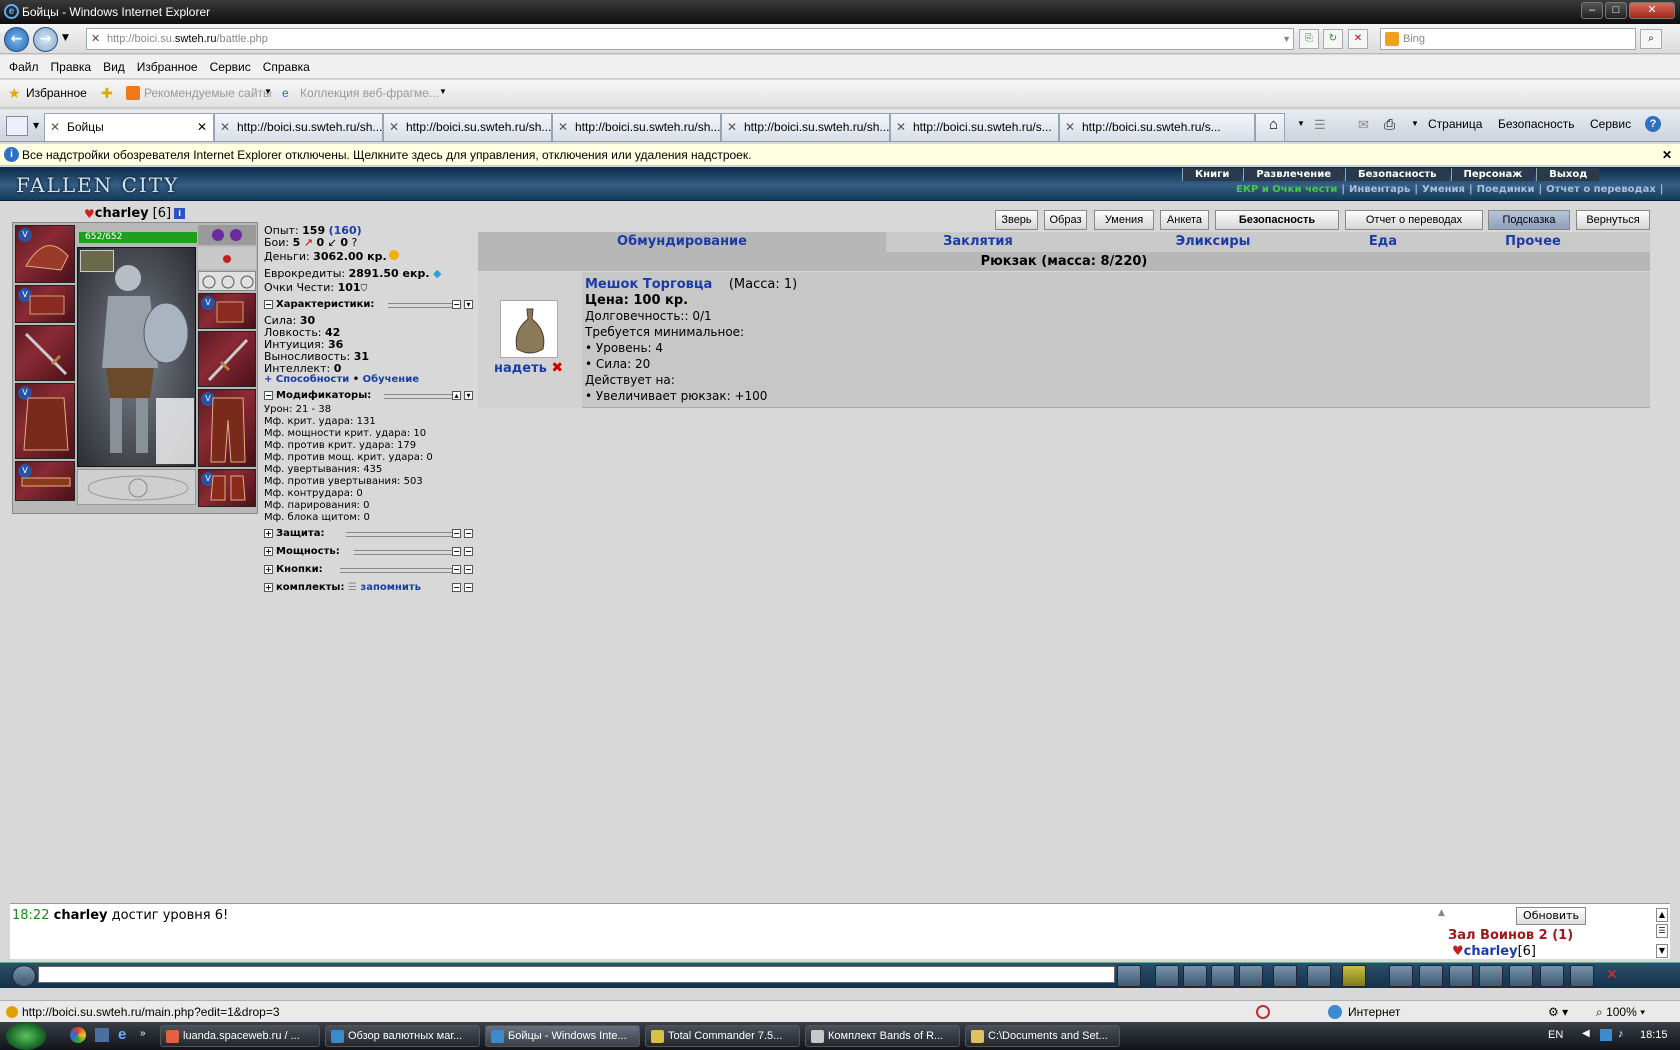  I want to click on page-menu: Страница, so click(1455, 124).